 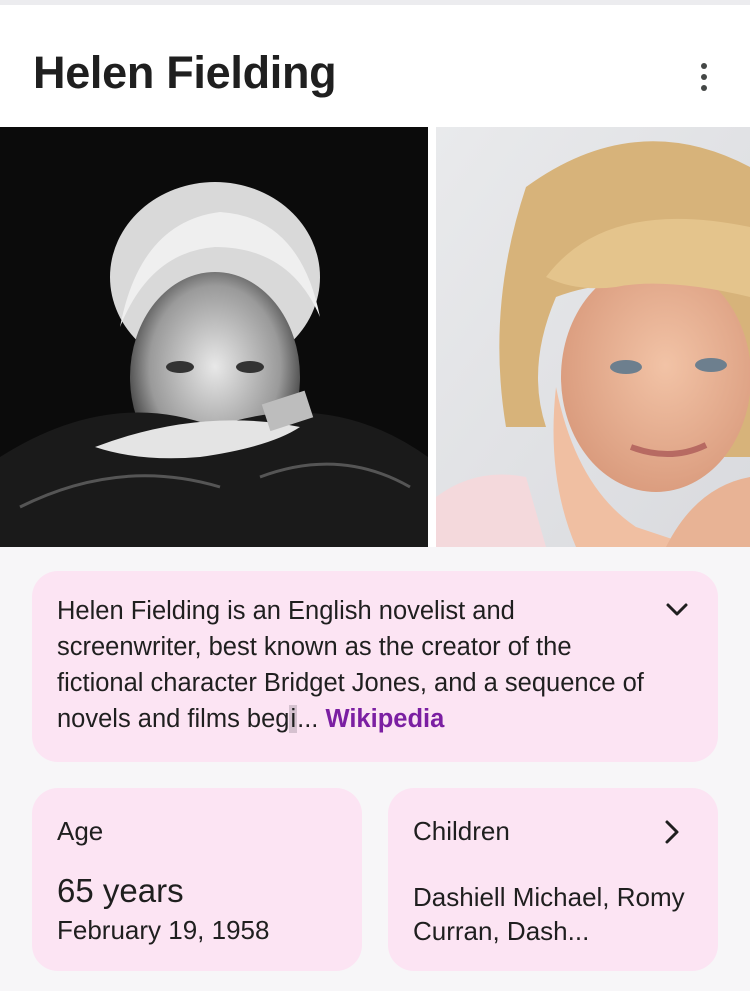 What do you see at coordinates (677, 610) in the screenshot?
I see `chevron-down-icon` at bounding box center [677, 610].